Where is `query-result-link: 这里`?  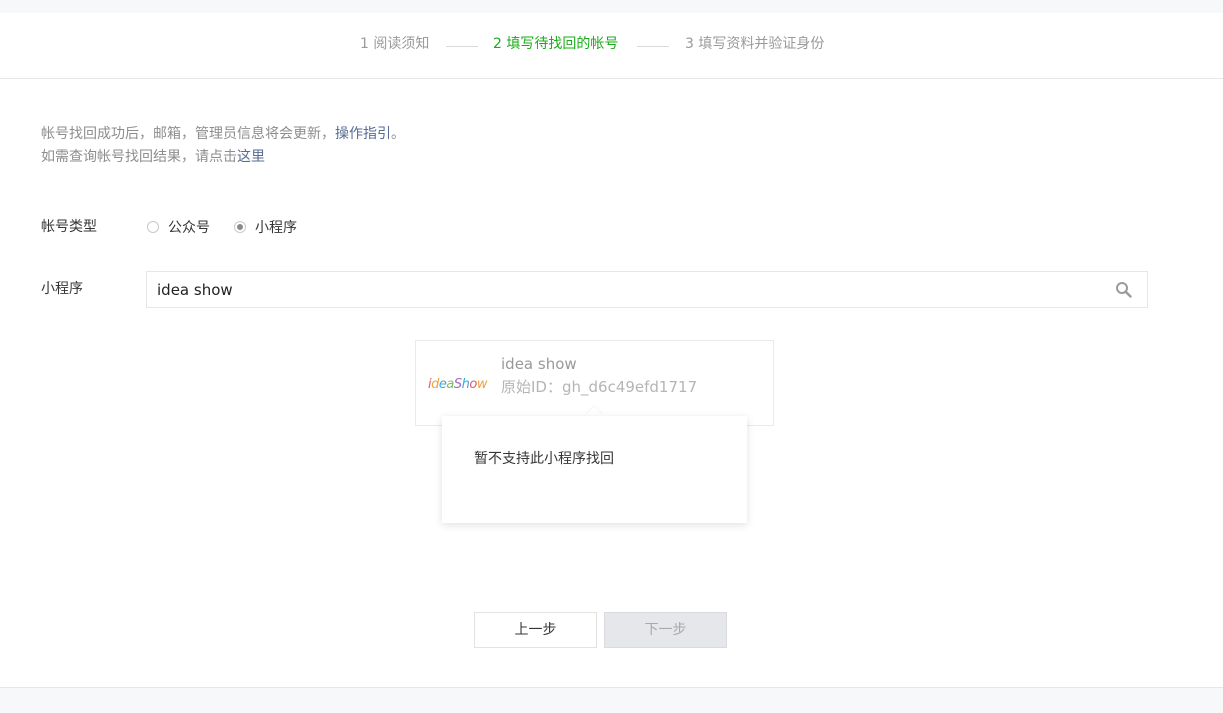
query-result-link: 这里 is located at coordinates (251, 157).